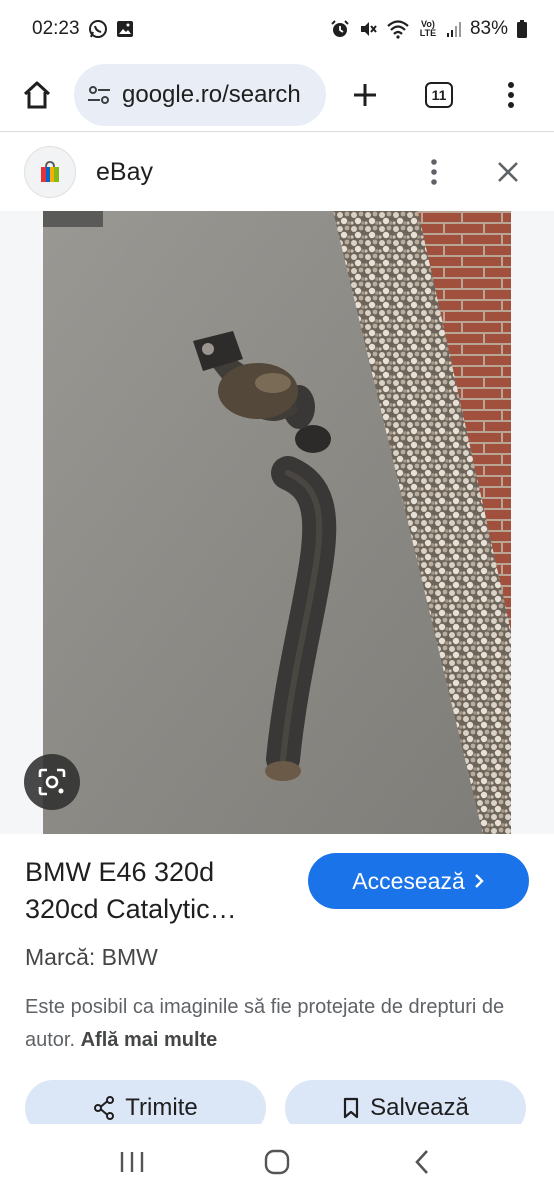  I want to click on gallery-icon, so click(125, 29).